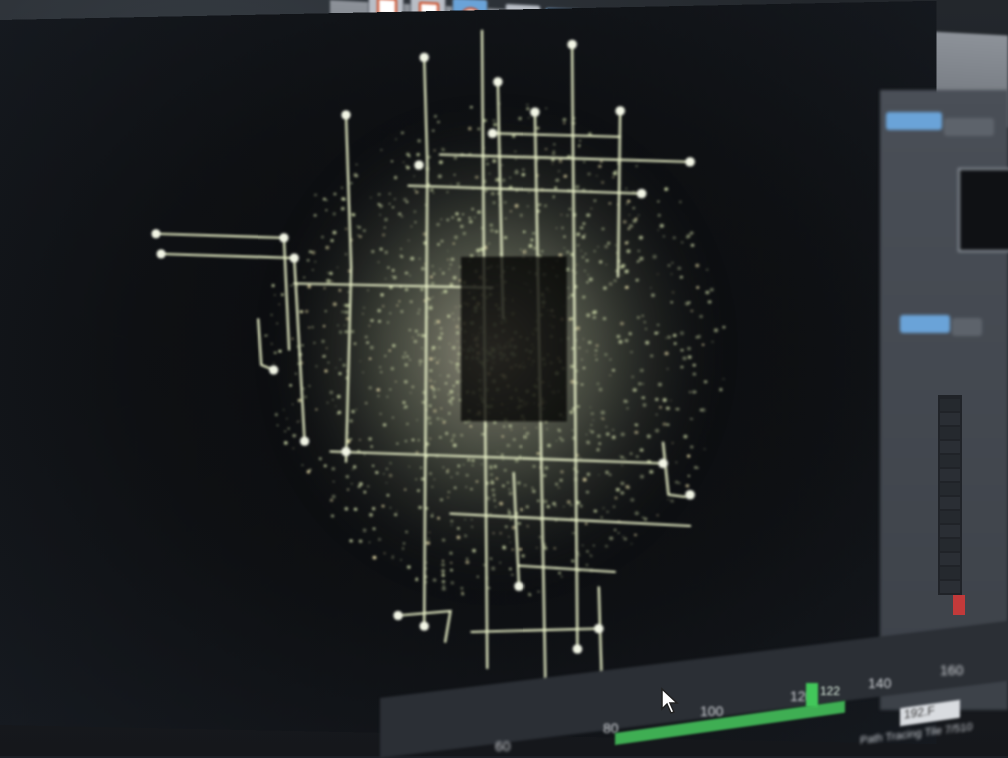 The image size is (1008, 758). I want to click on panel-tab, so click(969, 127).